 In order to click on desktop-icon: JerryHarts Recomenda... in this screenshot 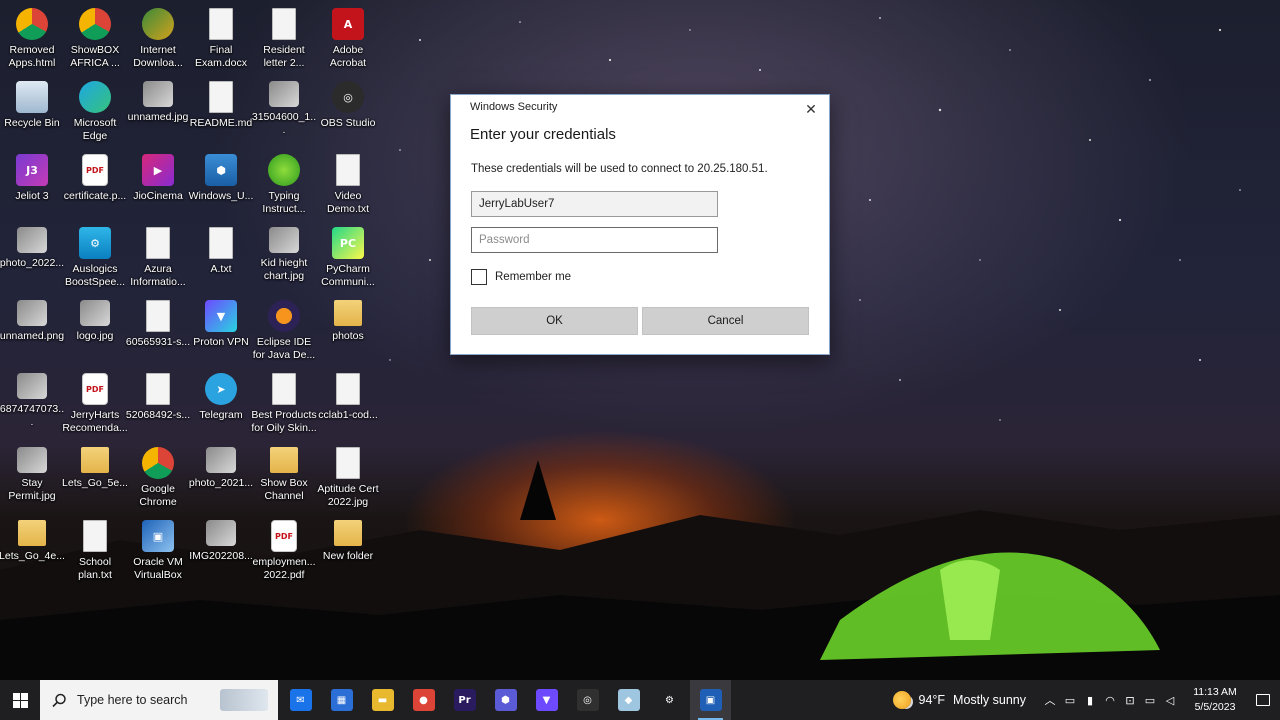, I will do `click(95, 404)`.